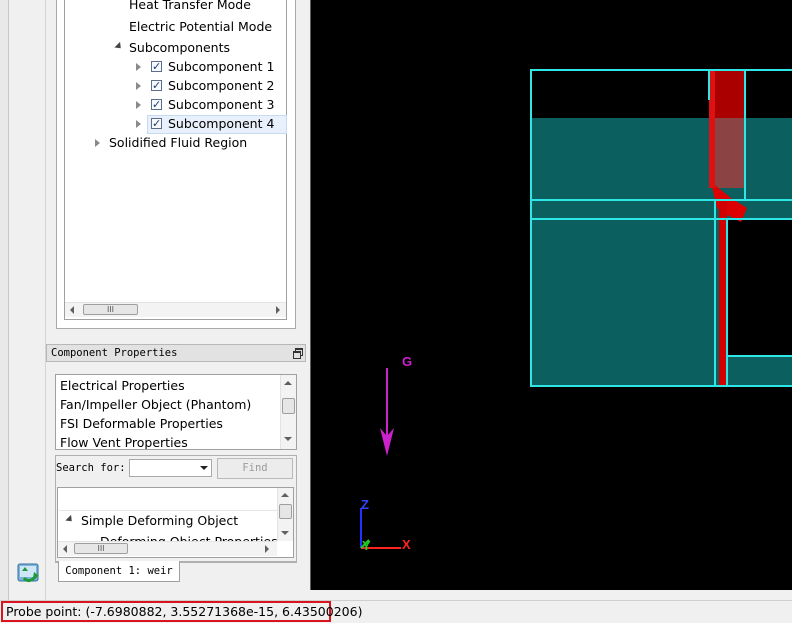 Image resolution: width=792 pixels, height=623 pixels. What do you see at coordinates (204, 468) in the screenshot?
I see `dropdown-arrow-icon` at bounding box center [204, 468].